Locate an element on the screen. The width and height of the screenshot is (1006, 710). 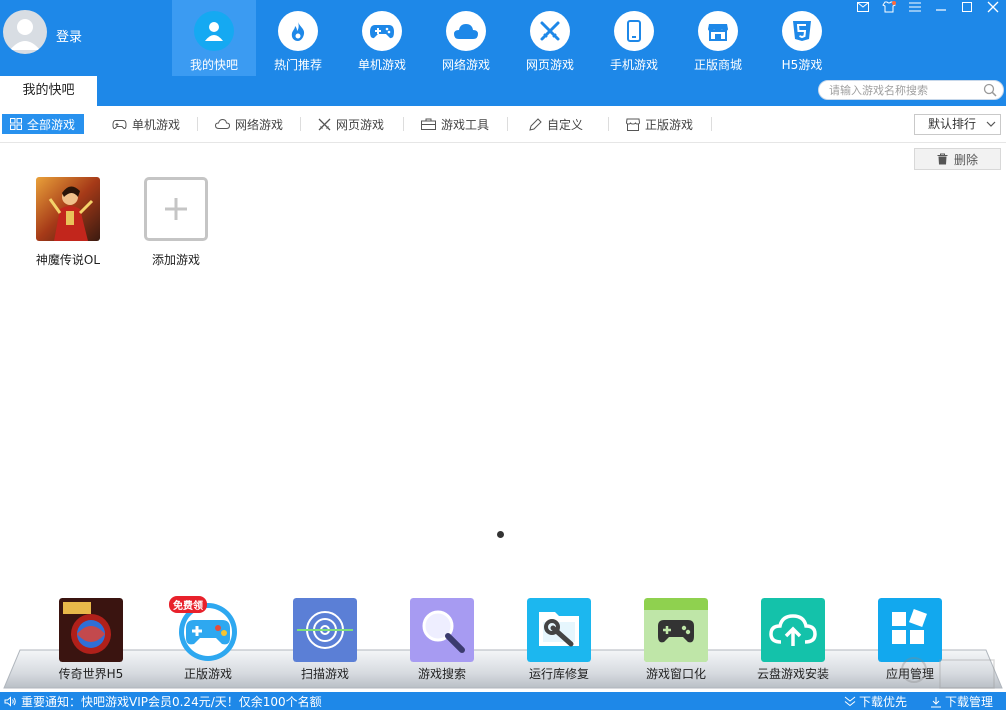
search-box is located at coordinates (911, 90).